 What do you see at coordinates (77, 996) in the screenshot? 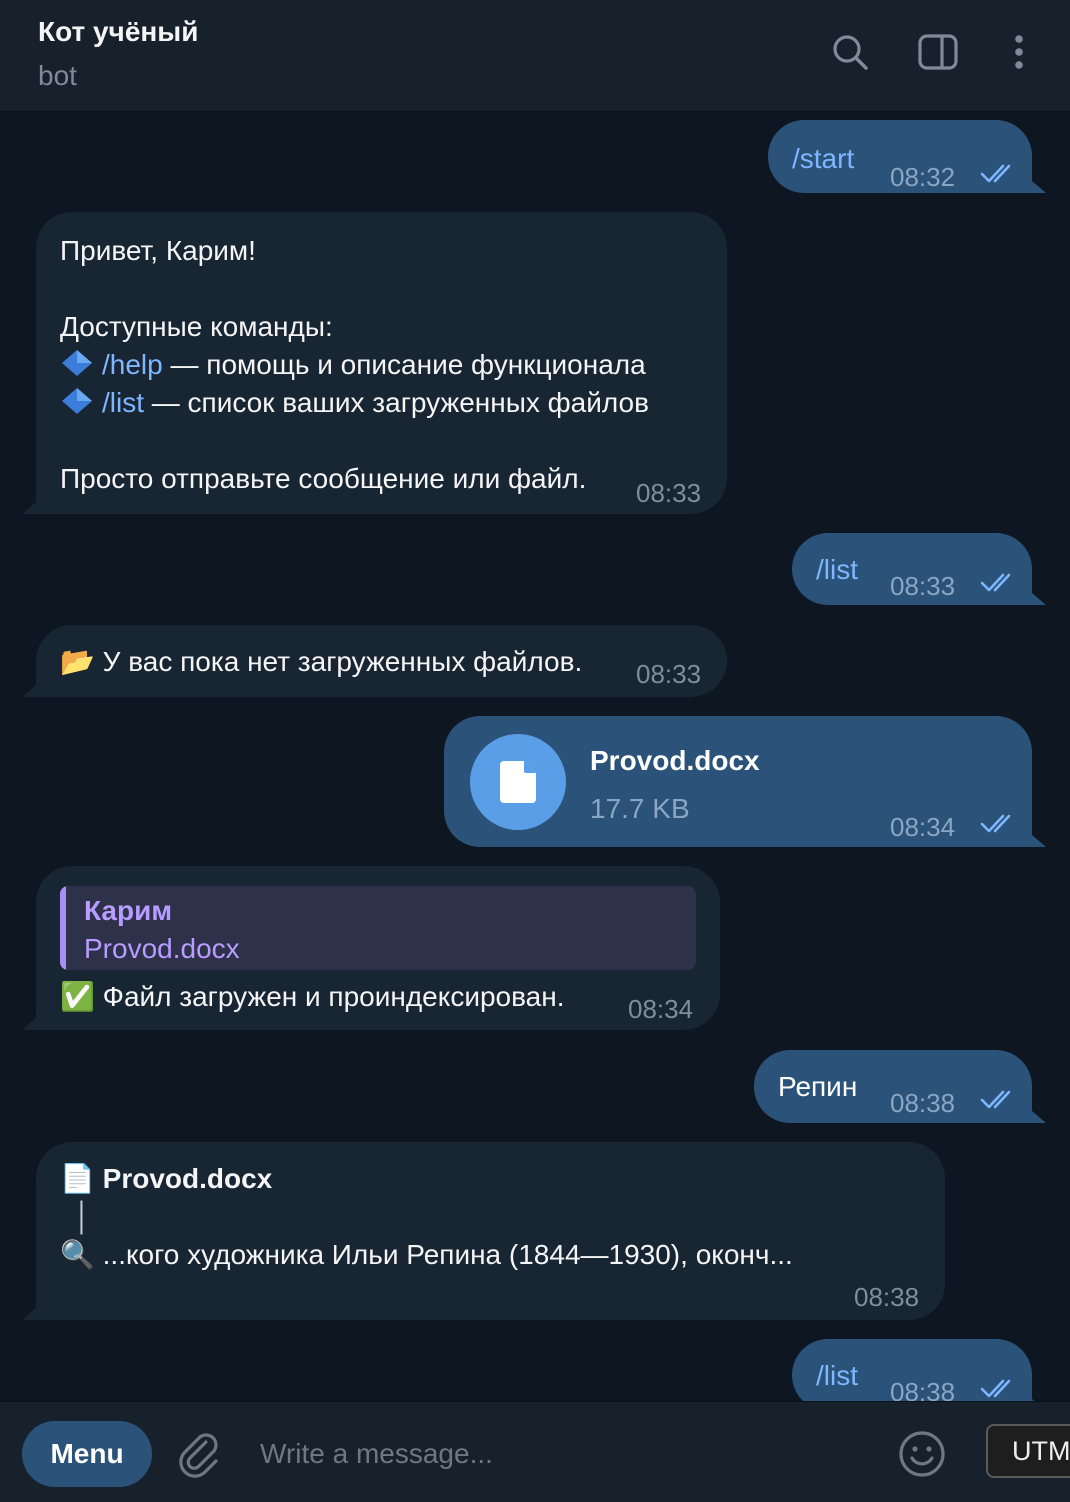
I see `check-mark-icon: ✅` at bounding box center [77, 996].